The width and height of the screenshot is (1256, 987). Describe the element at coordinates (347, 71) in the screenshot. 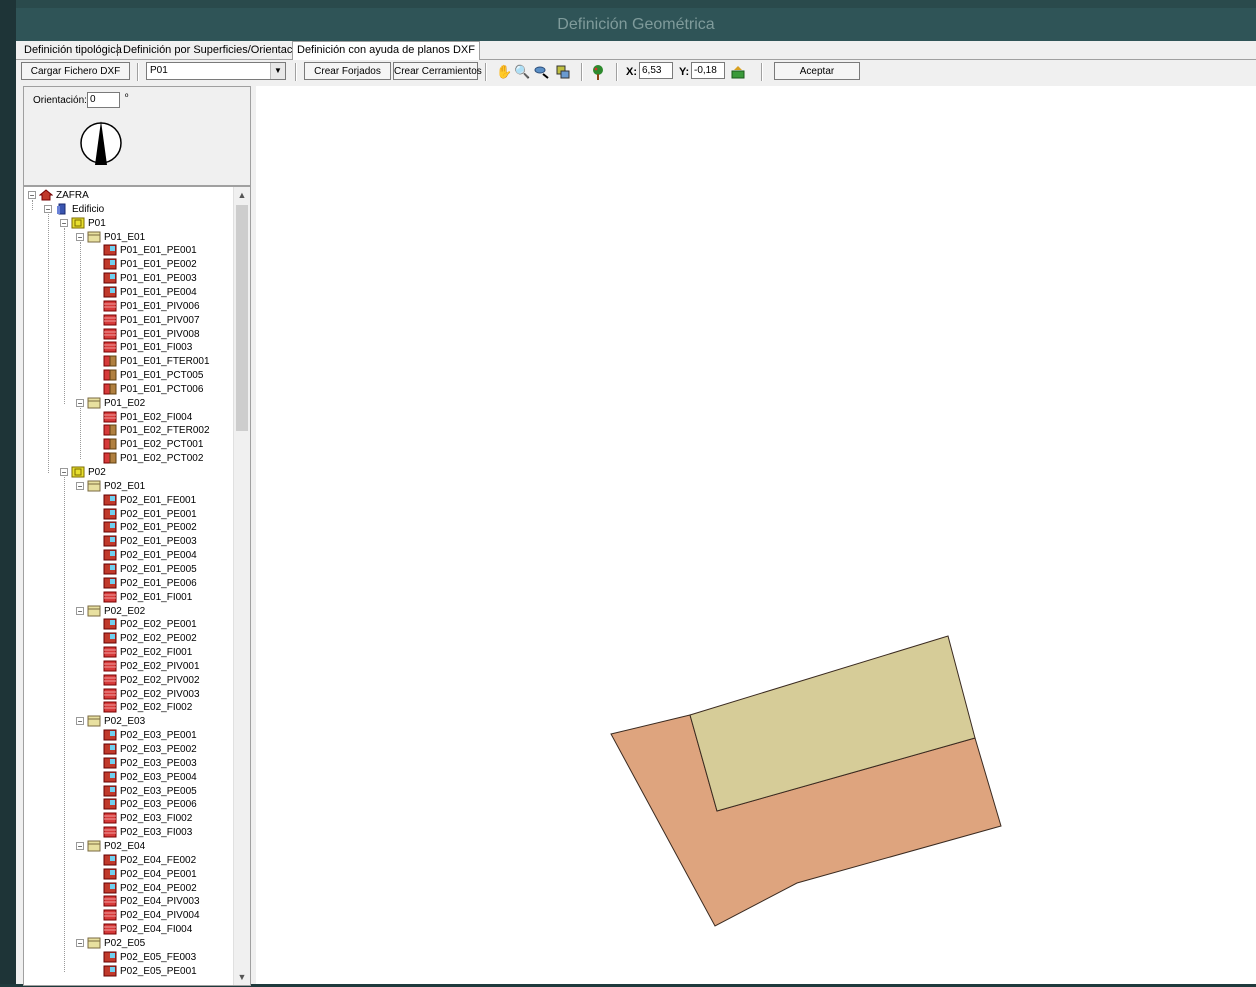

I see `create-slabs-button: Crear Forjados` at that location.